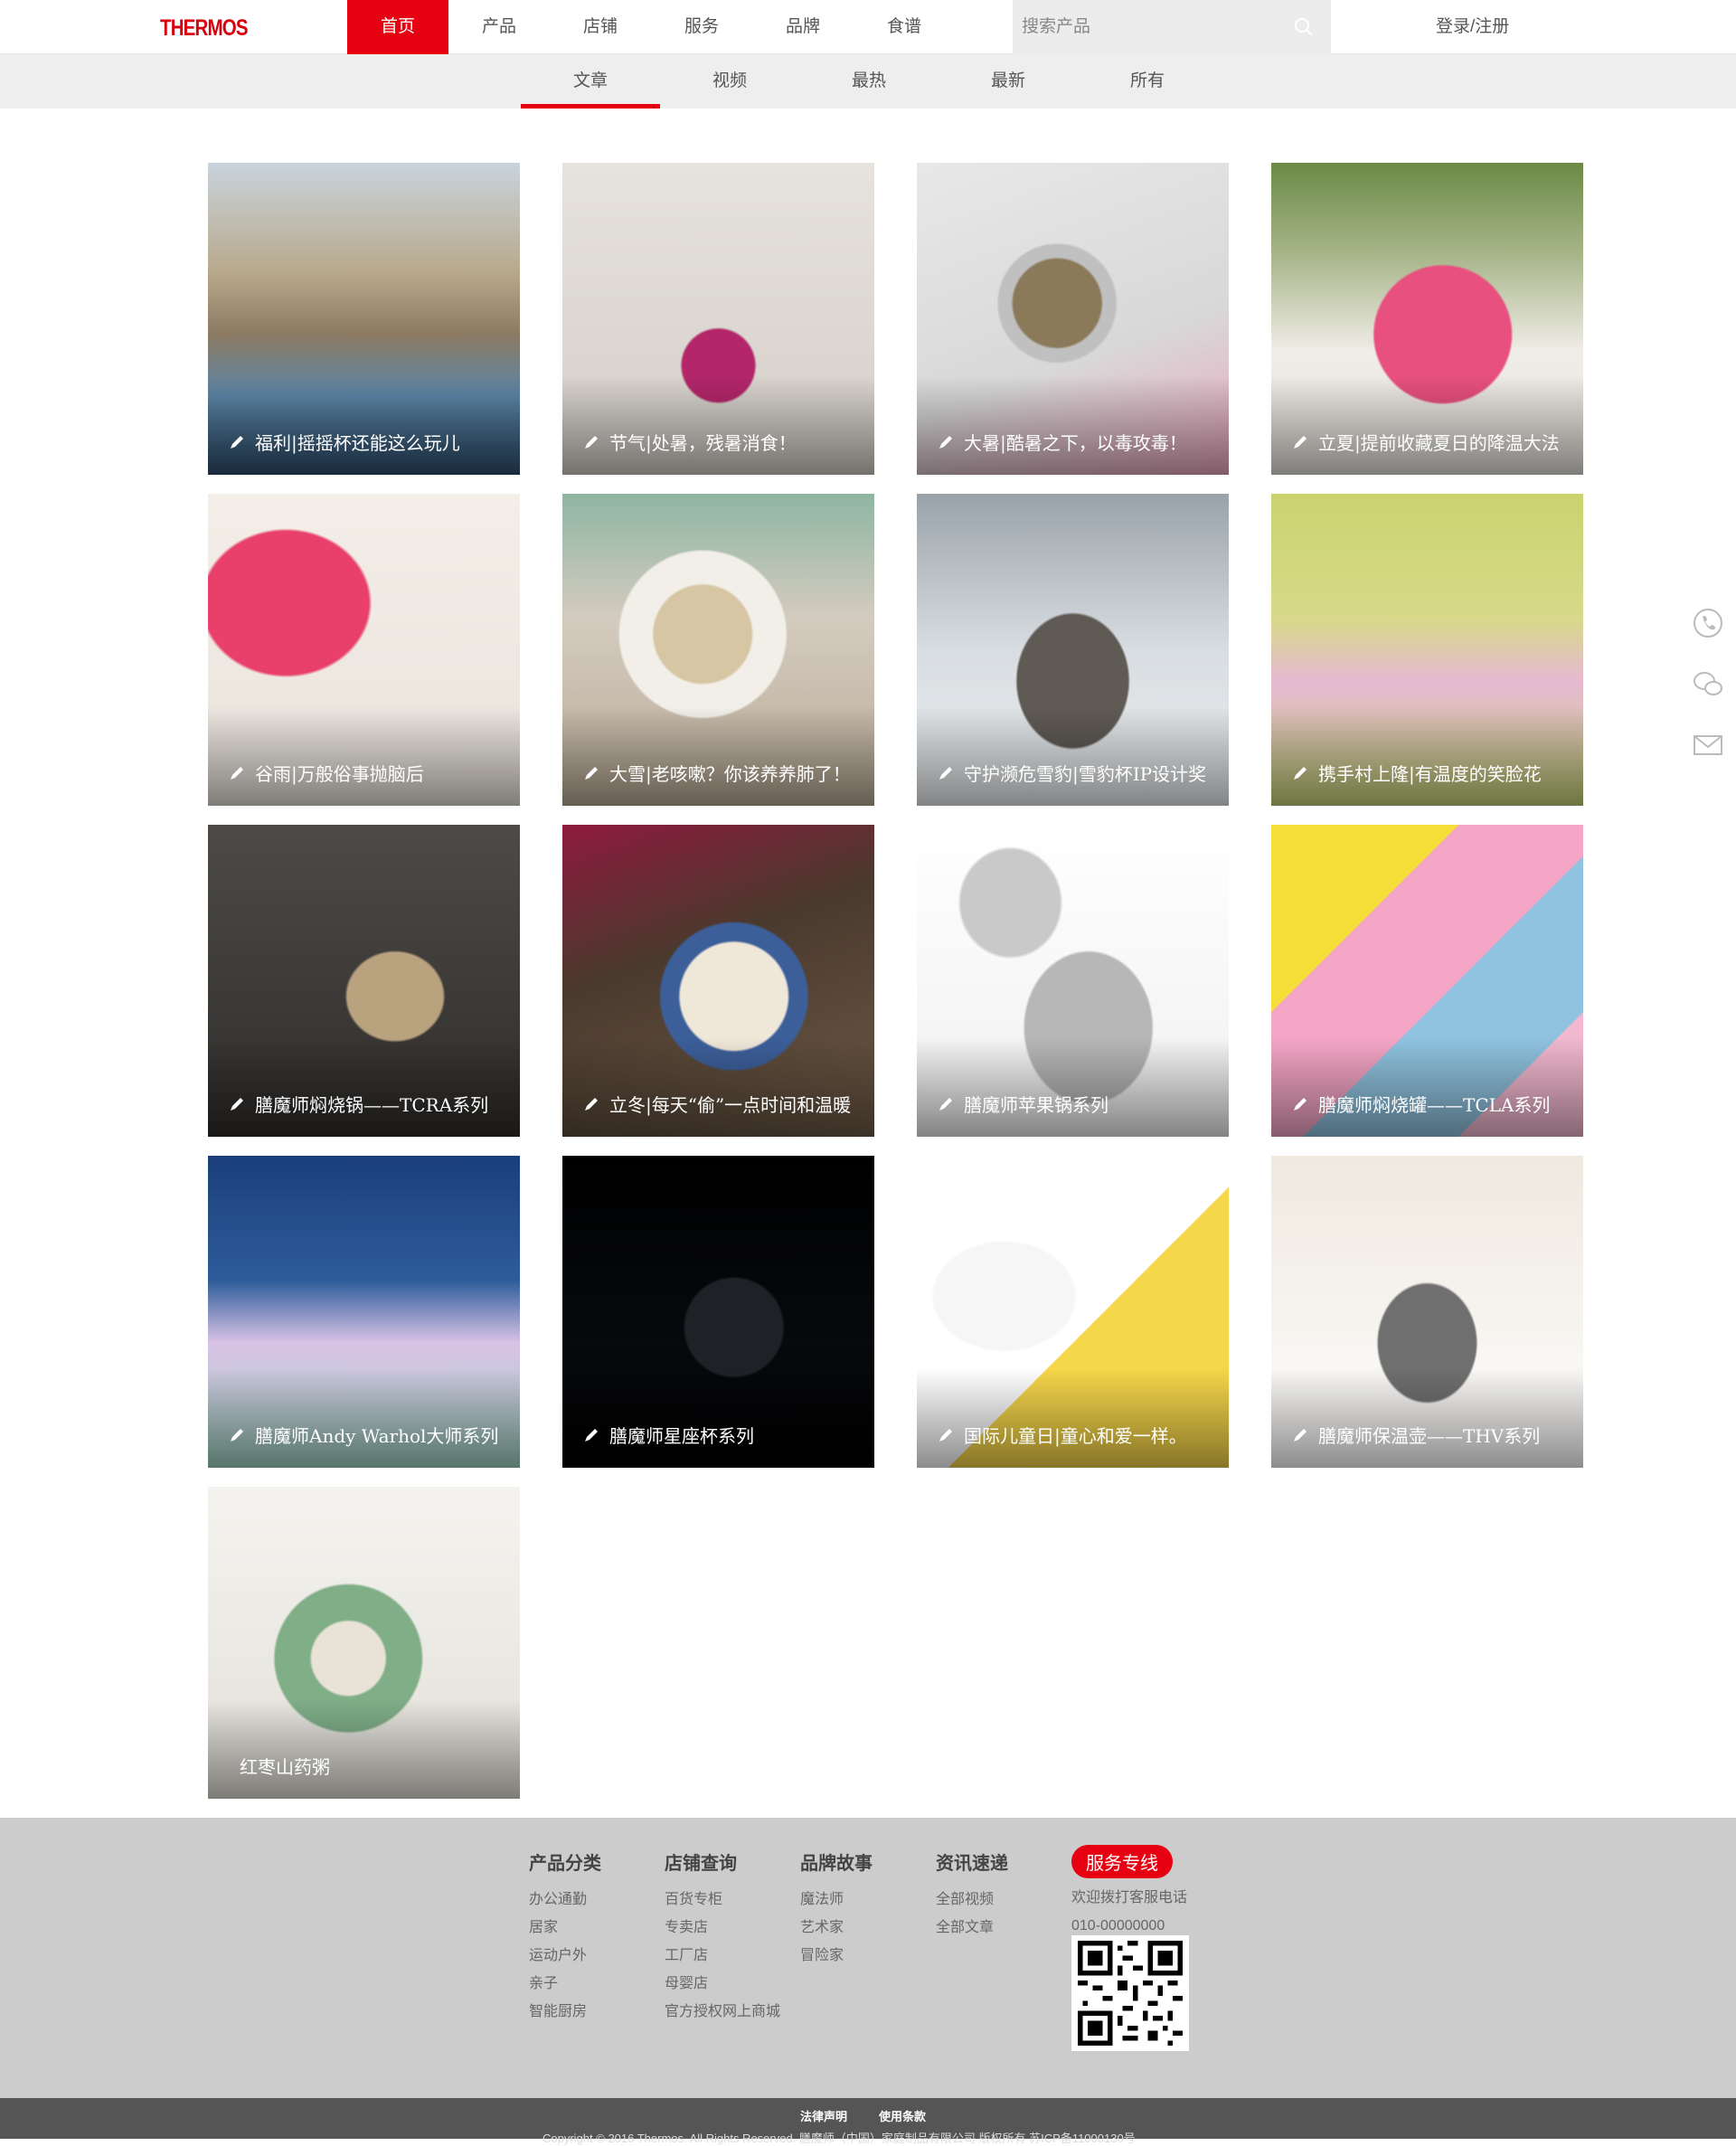  What do you see at coordinates (364, 1643) in the screenshot?
I see `article-card: 红枣山药粥` at bounding box center [364, 1643].